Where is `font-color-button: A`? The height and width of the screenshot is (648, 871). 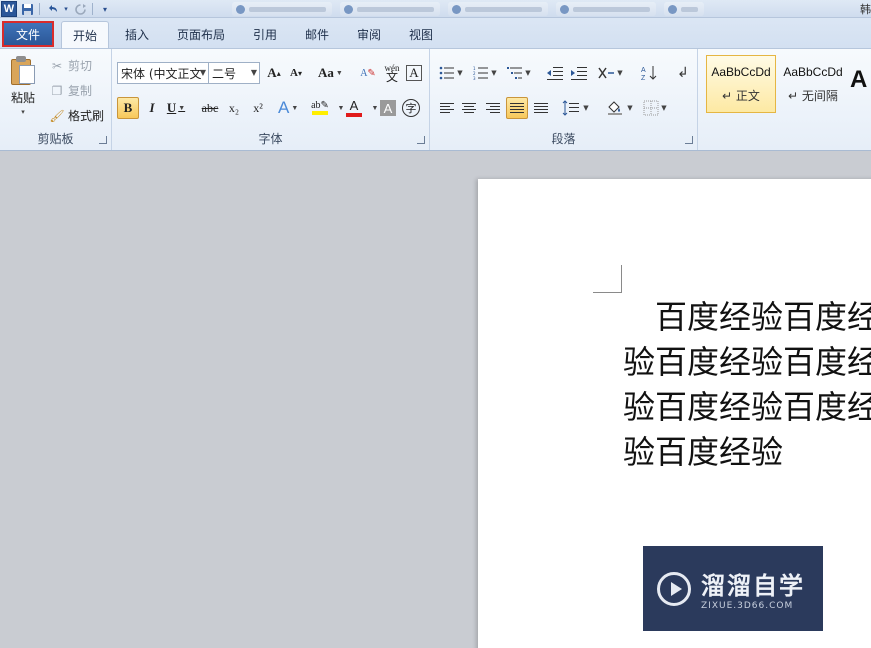
font-color-button: A is located at coordinates (354, 108).